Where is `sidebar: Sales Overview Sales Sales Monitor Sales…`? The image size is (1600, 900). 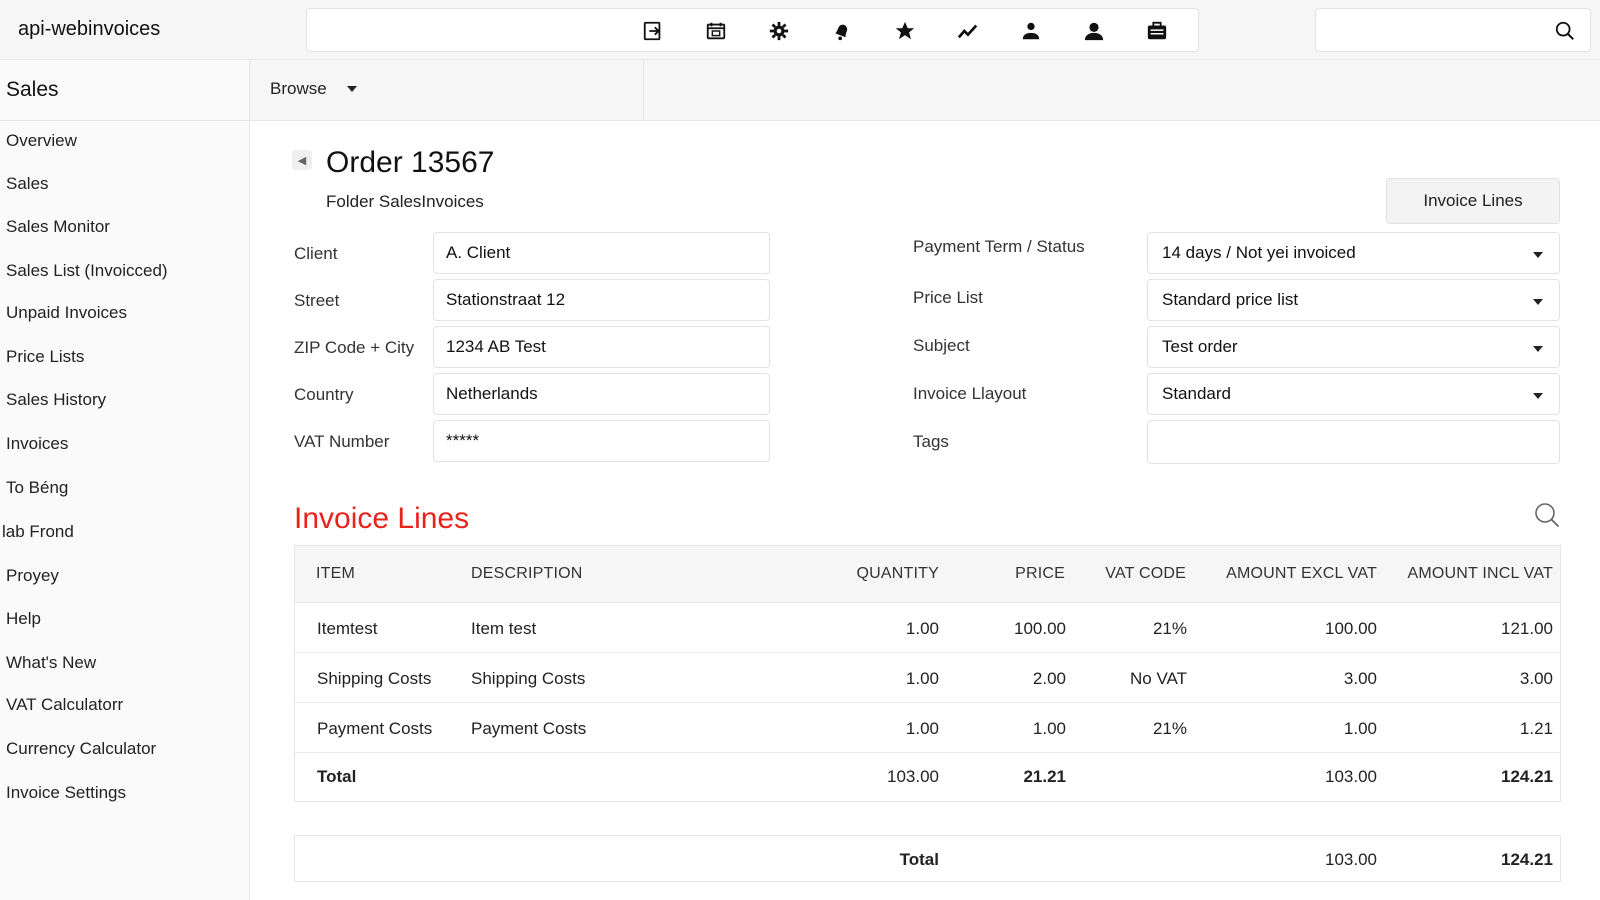
sidebar: Sales Overview Sales Sales Monitor Sales… is located at coordinates (125, 480).